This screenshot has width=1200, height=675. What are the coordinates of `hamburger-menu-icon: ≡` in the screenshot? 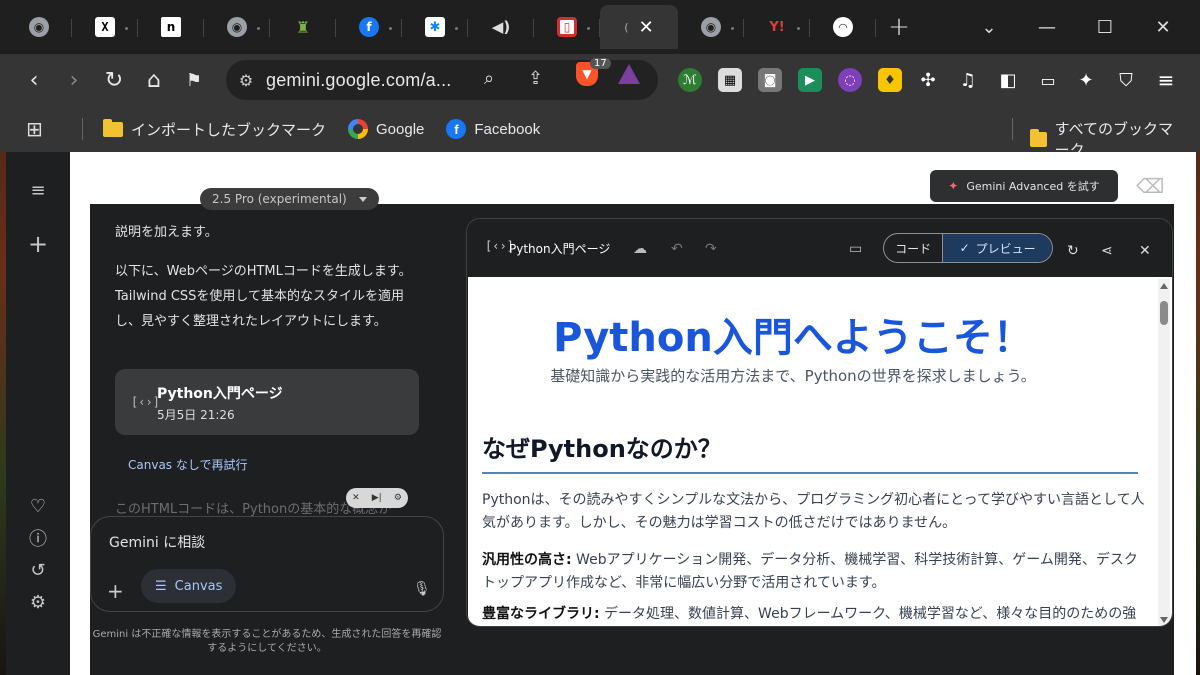 It's located at (38, 190).